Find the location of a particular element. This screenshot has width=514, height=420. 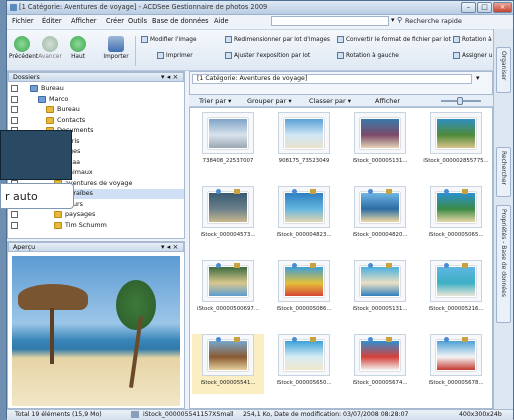

thumbnail-item: 738408_22537007 is located at coordinates (228, 142).